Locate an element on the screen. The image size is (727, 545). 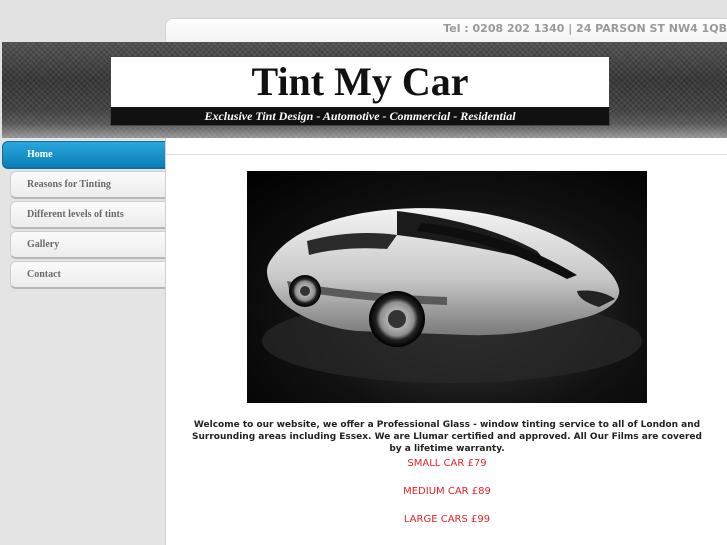
nav-item-contact: Contact is located at coordinates (87, 275).